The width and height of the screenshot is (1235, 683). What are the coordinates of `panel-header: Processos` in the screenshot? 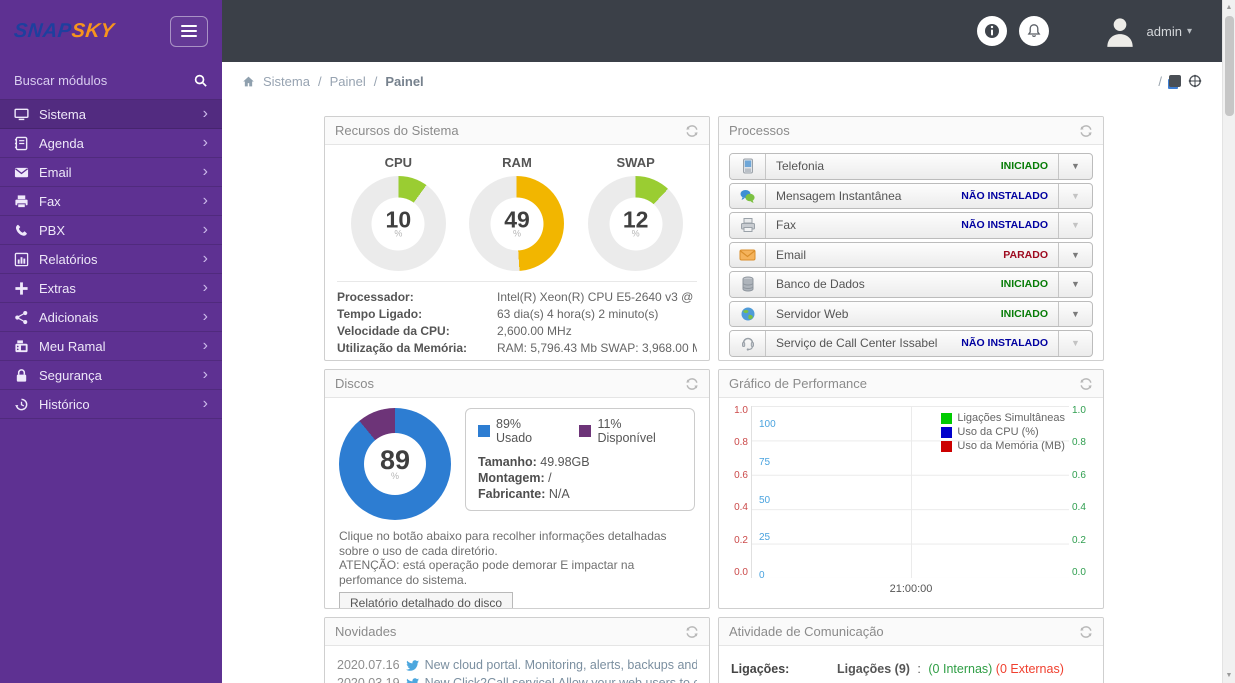 It's located at (911, 131).